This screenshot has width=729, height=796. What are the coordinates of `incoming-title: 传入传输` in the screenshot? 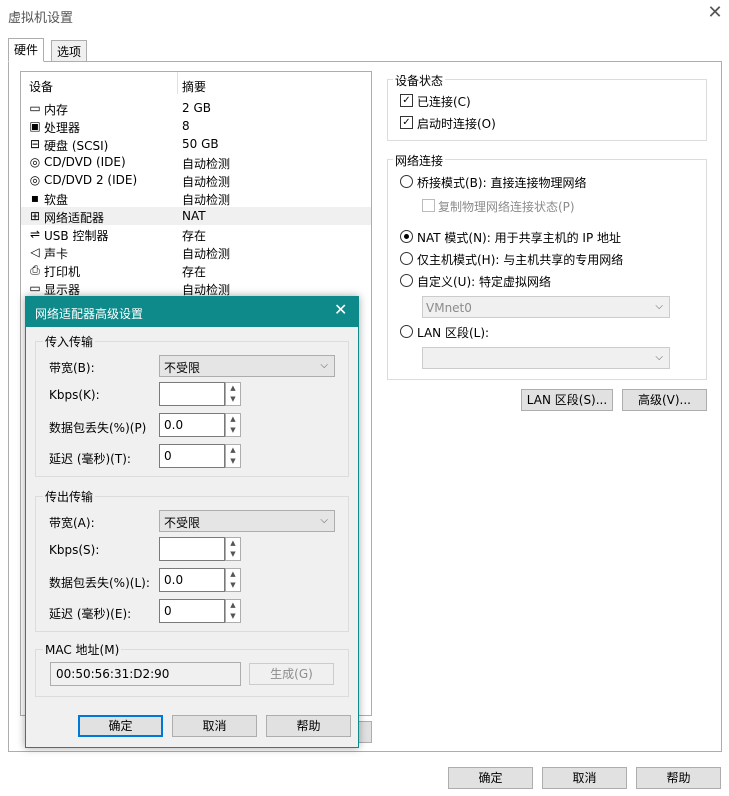 It's located at (69, 341).